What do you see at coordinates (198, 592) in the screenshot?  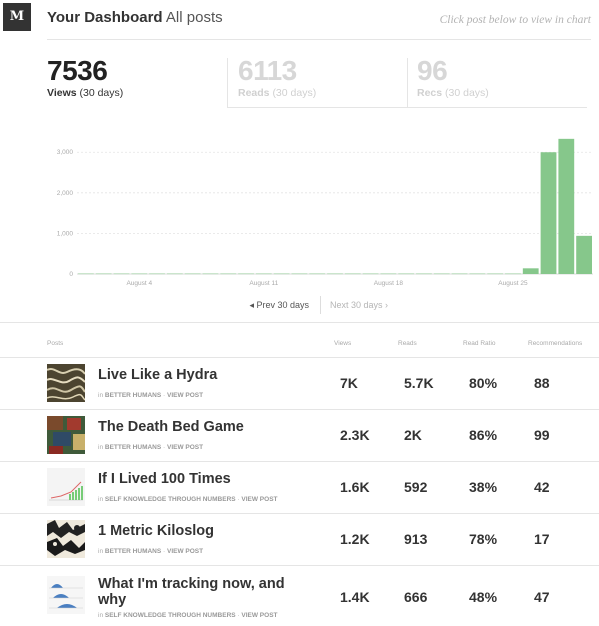 I see `post-title: What I'm tracking now, and why` at bounding box center [198, 592].